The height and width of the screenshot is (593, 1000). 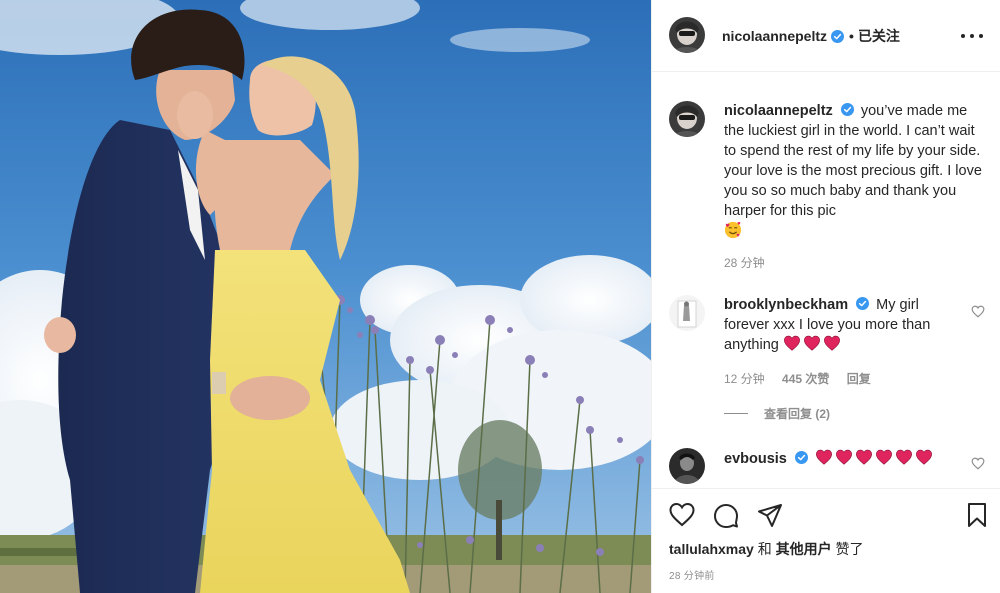 What do you see at coordinates (797, 414) in the screenshot?
I see `view-replies-label: 查看回复 (2)` at bounding box center [797, 414].